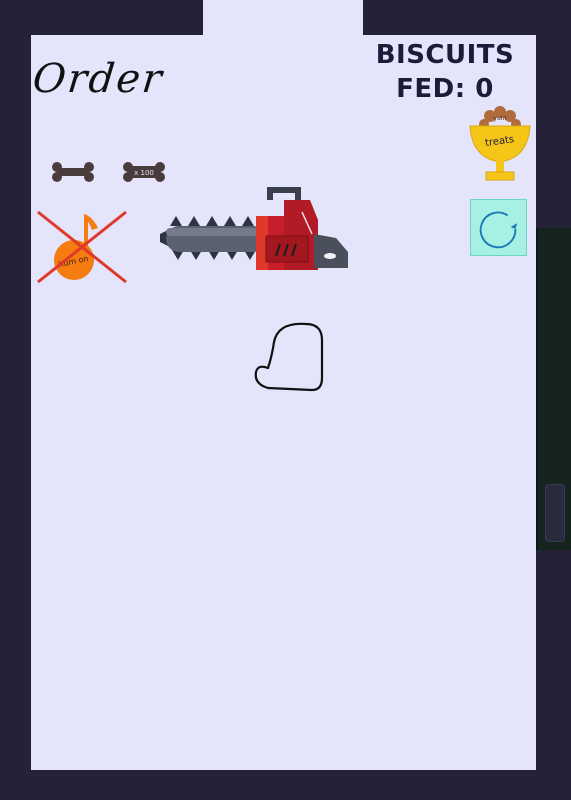 The height and width of the screenshot is (800, 571). What do you see at coordinates (499, 118) in the screenshot?
I see `trophy-top-text: yum` at bounding box center [499, 118].